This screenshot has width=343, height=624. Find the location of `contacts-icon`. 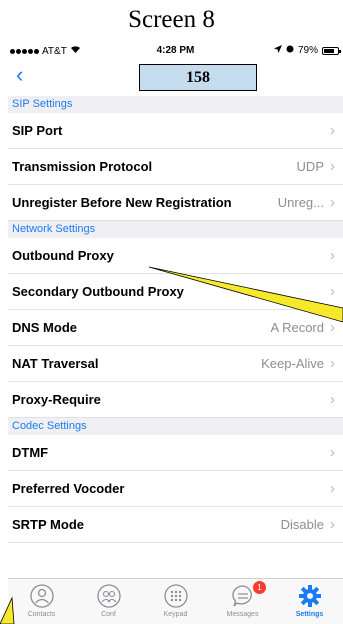

contacts-icon is located at coordinates (41, 596).